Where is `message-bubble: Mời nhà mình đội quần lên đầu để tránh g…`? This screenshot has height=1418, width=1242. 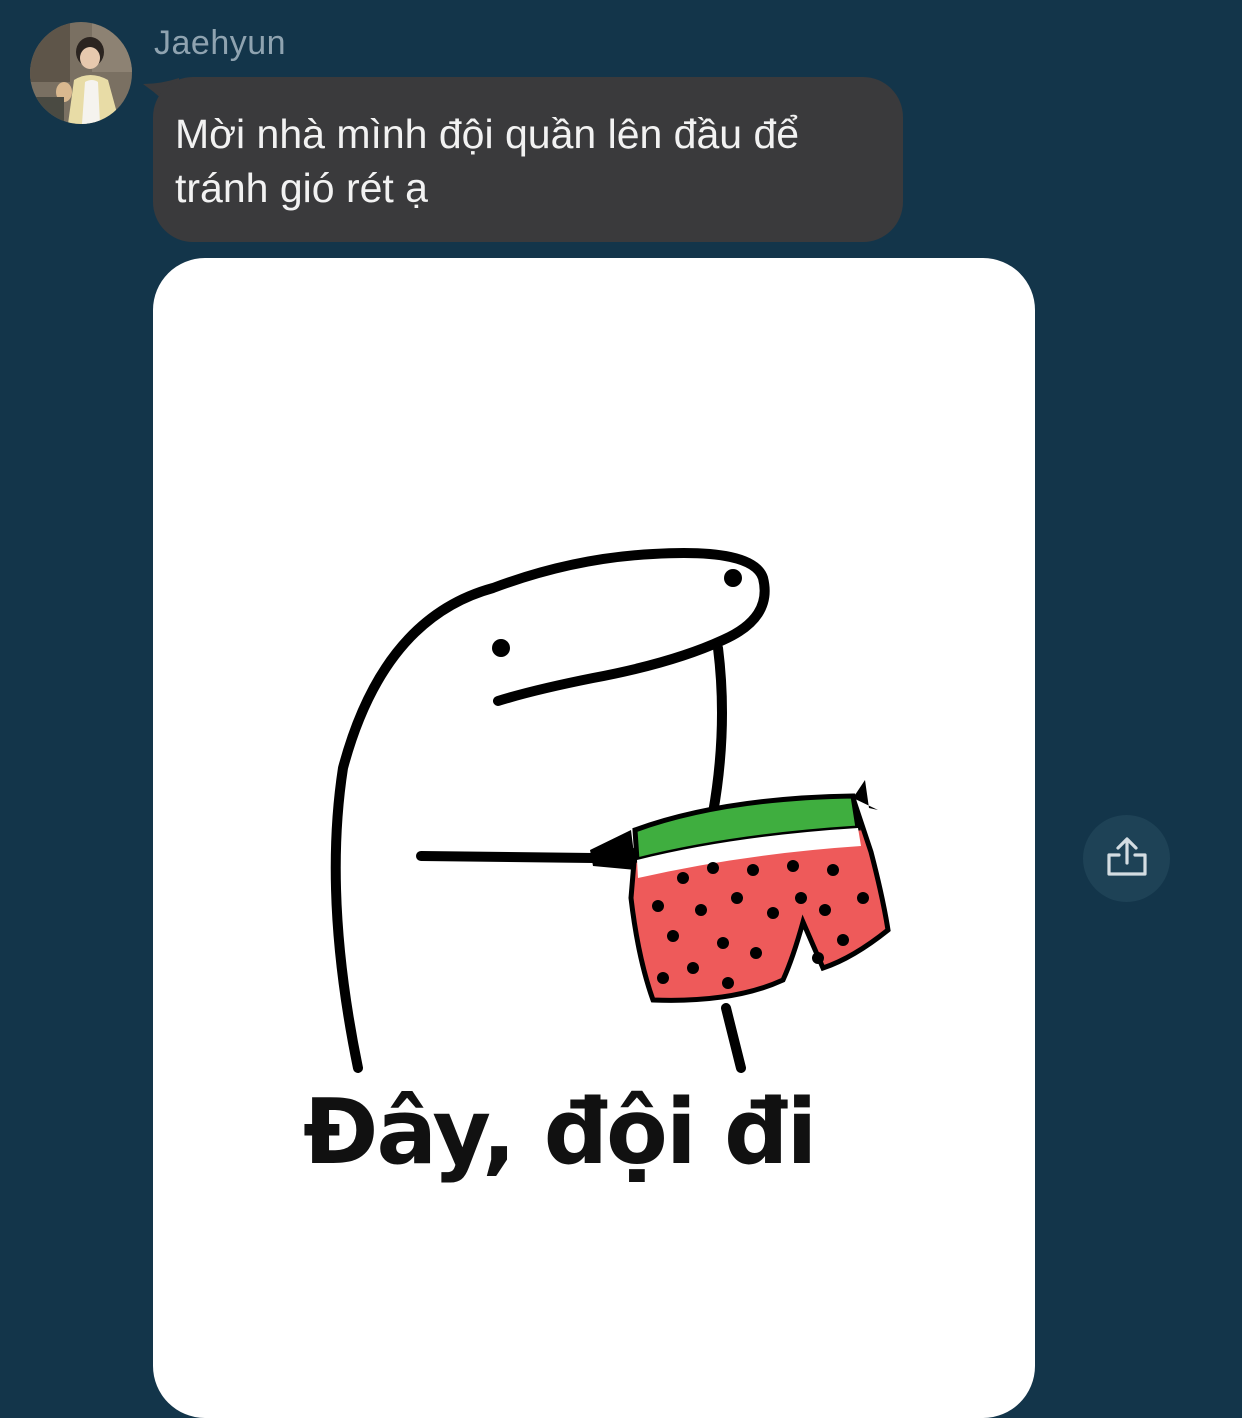 message-bubble: Mời nhà mình đội quần lên đầu để tránh g… is located at coordinates (528, 159).